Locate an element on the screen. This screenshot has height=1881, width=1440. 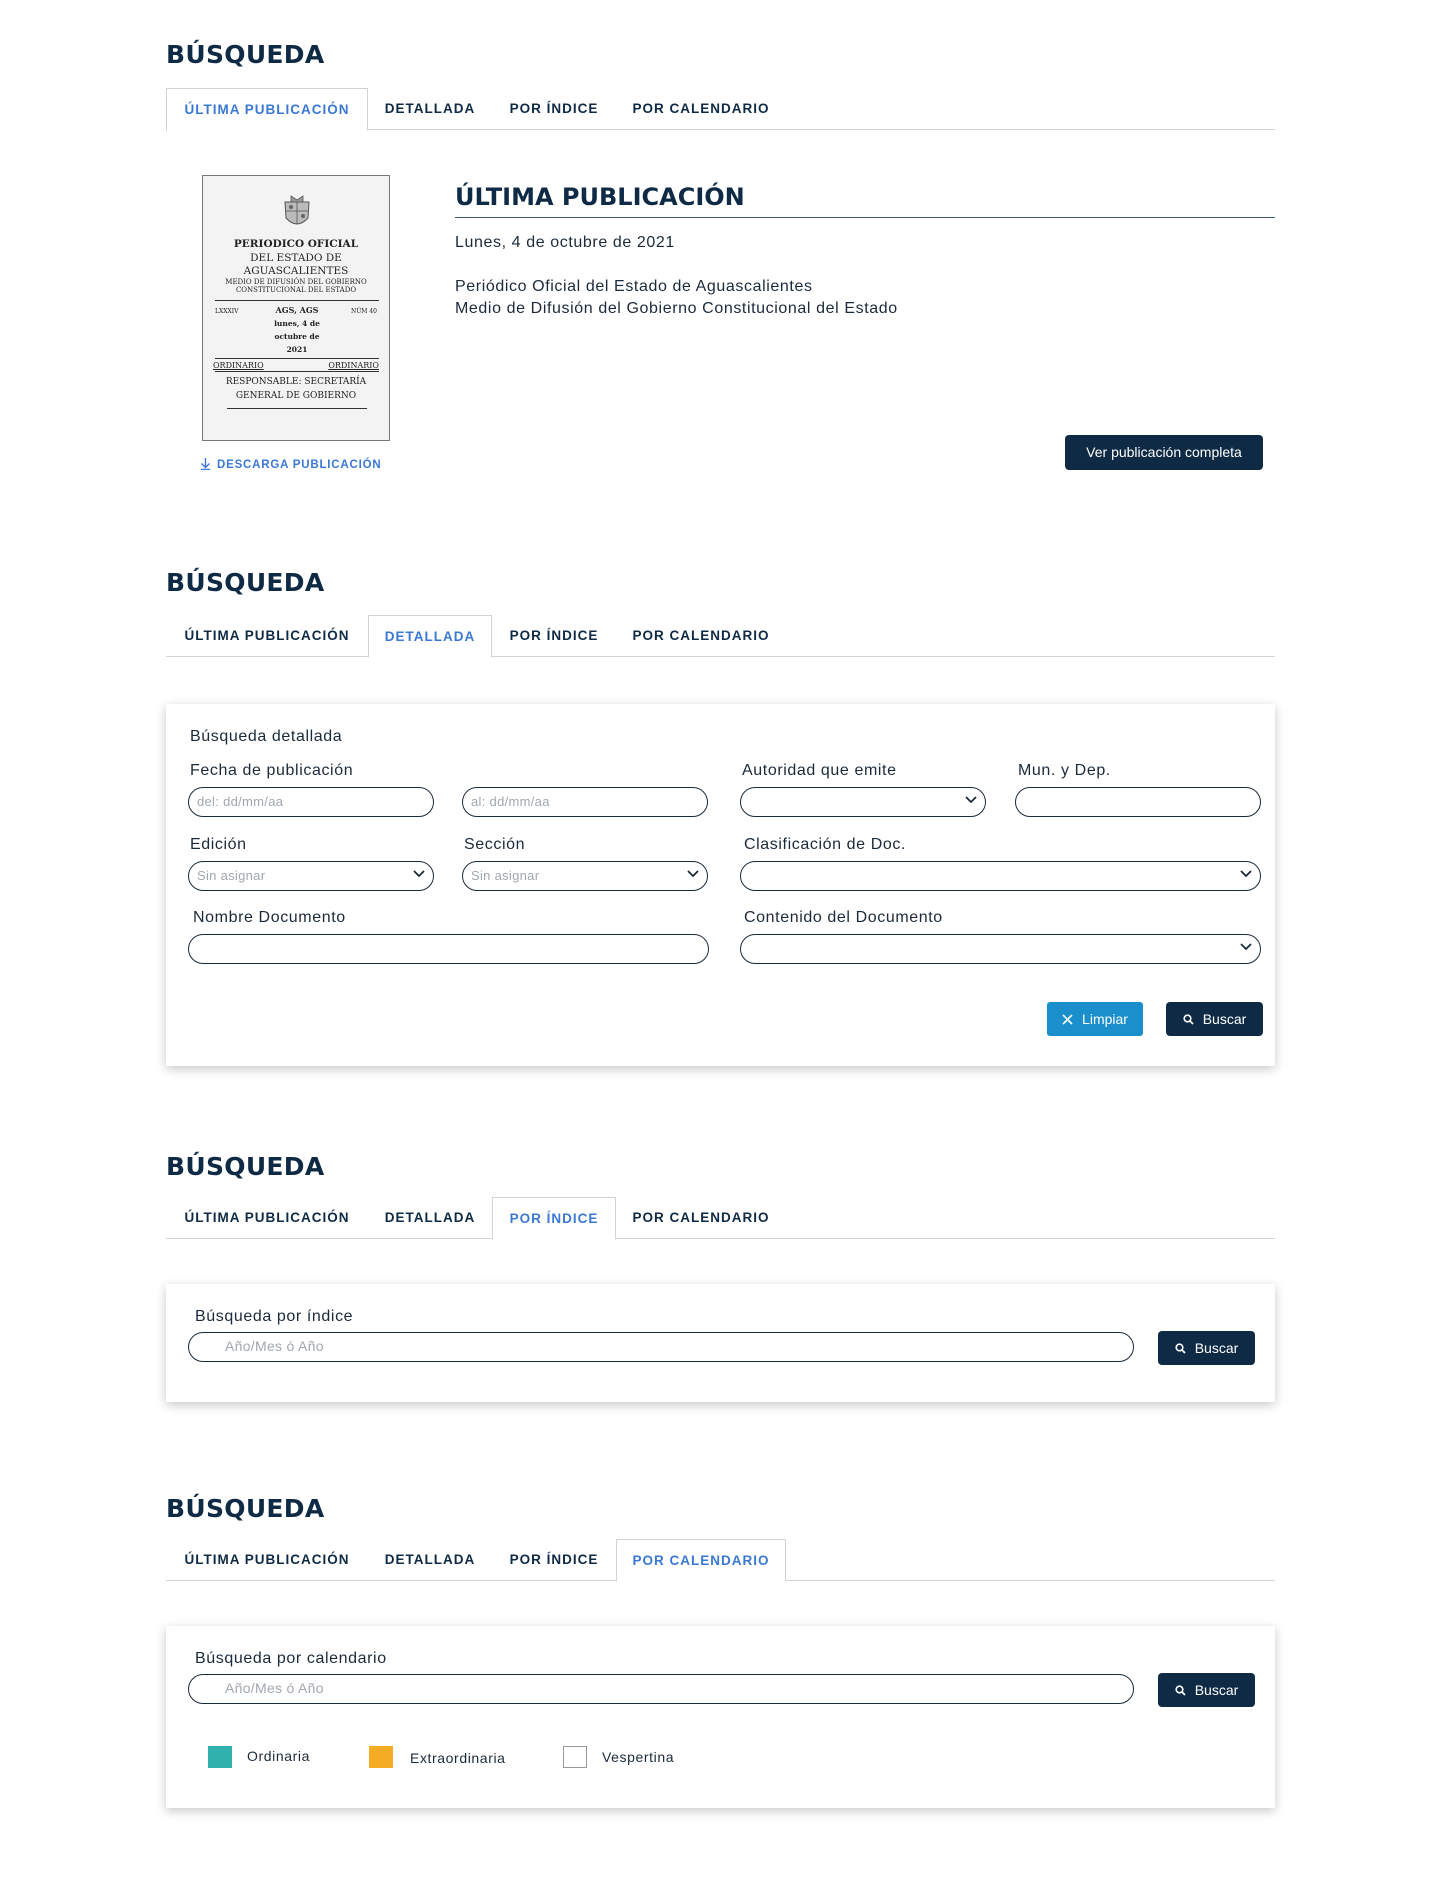
issuing-authority-label: Autoridad que emite is located at coordinates (819, 770).